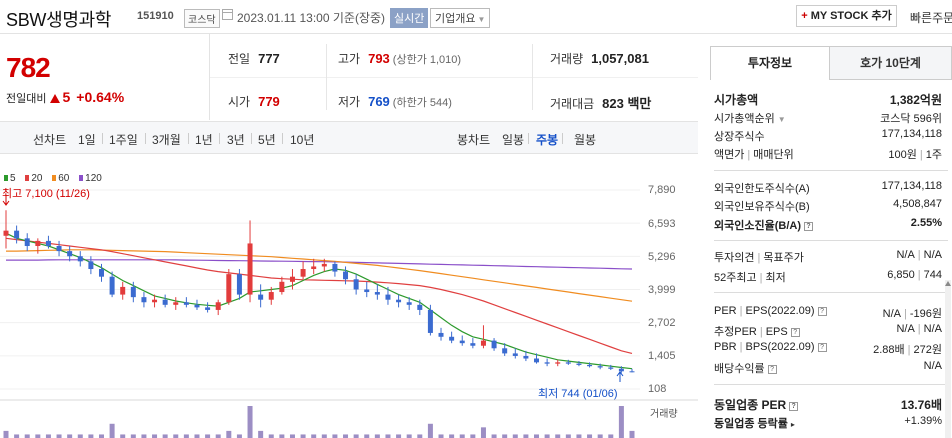 Image resolution: width=952 pixels, height=438 pixels. I want to click on period-1d: 1일, so click(87, 139).